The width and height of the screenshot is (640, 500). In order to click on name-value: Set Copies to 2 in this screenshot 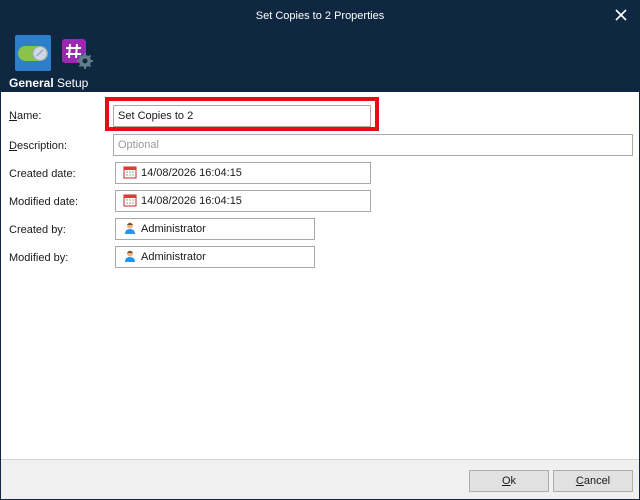, I will do `click(156, 116)`.